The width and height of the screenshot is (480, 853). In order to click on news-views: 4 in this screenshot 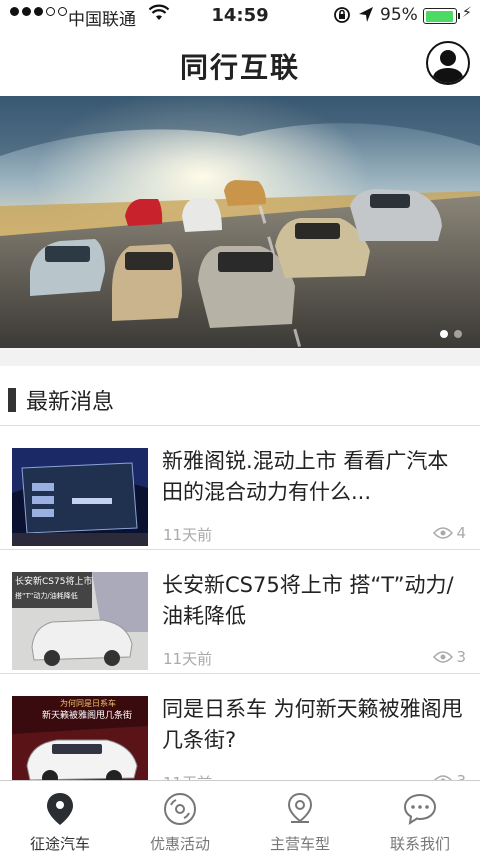, I will do `click(449, 533)`.